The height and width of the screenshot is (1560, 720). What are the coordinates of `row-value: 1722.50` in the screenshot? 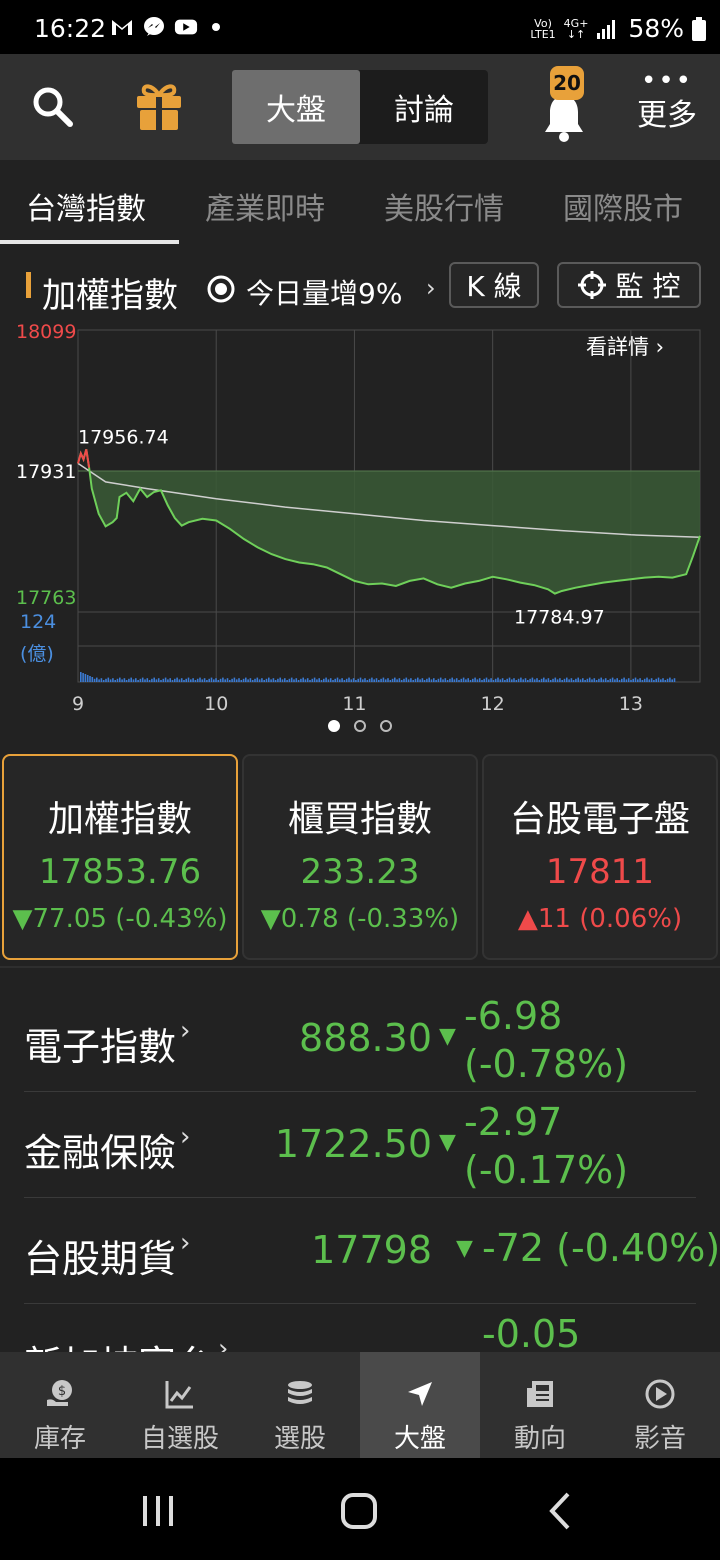 It's located at (353, 1144).